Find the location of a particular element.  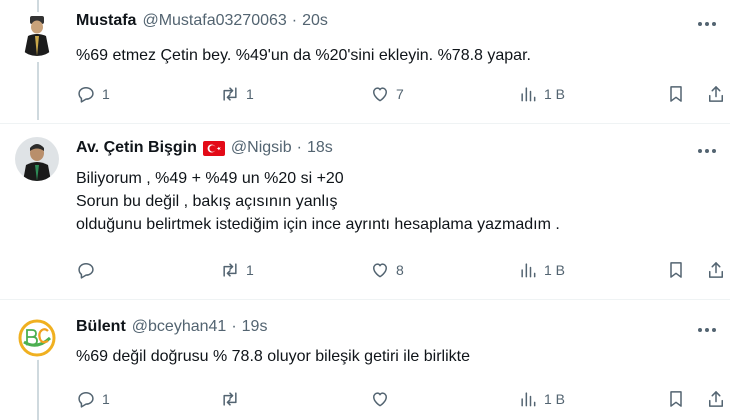

tweet-actions: 1 8 1 B is located at coordinates (401, 271).